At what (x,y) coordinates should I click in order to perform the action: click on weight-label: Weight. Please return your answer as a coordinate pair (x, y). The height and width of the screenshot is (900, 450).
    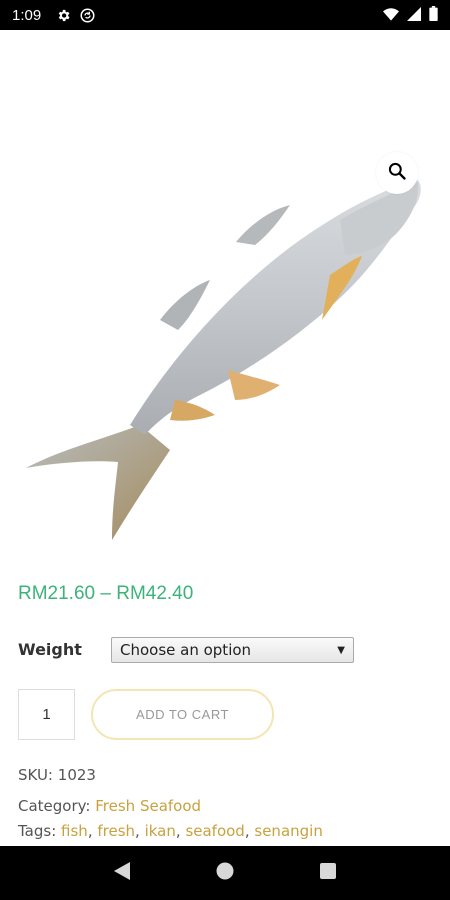
    Looking at the image, I should click on (50, 649).